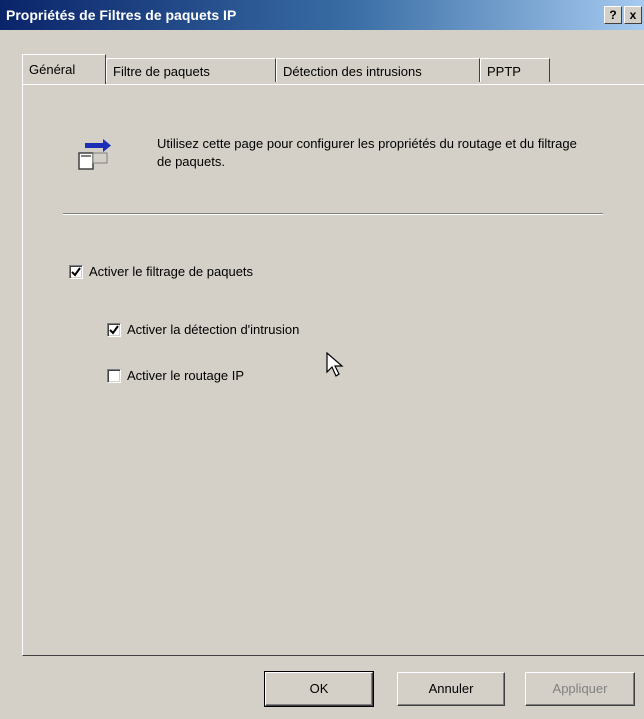 This screenshot has height=719, width=644. I want to click on window-title: Propriétés de Filtres de paquets IP, so click(121, 15).